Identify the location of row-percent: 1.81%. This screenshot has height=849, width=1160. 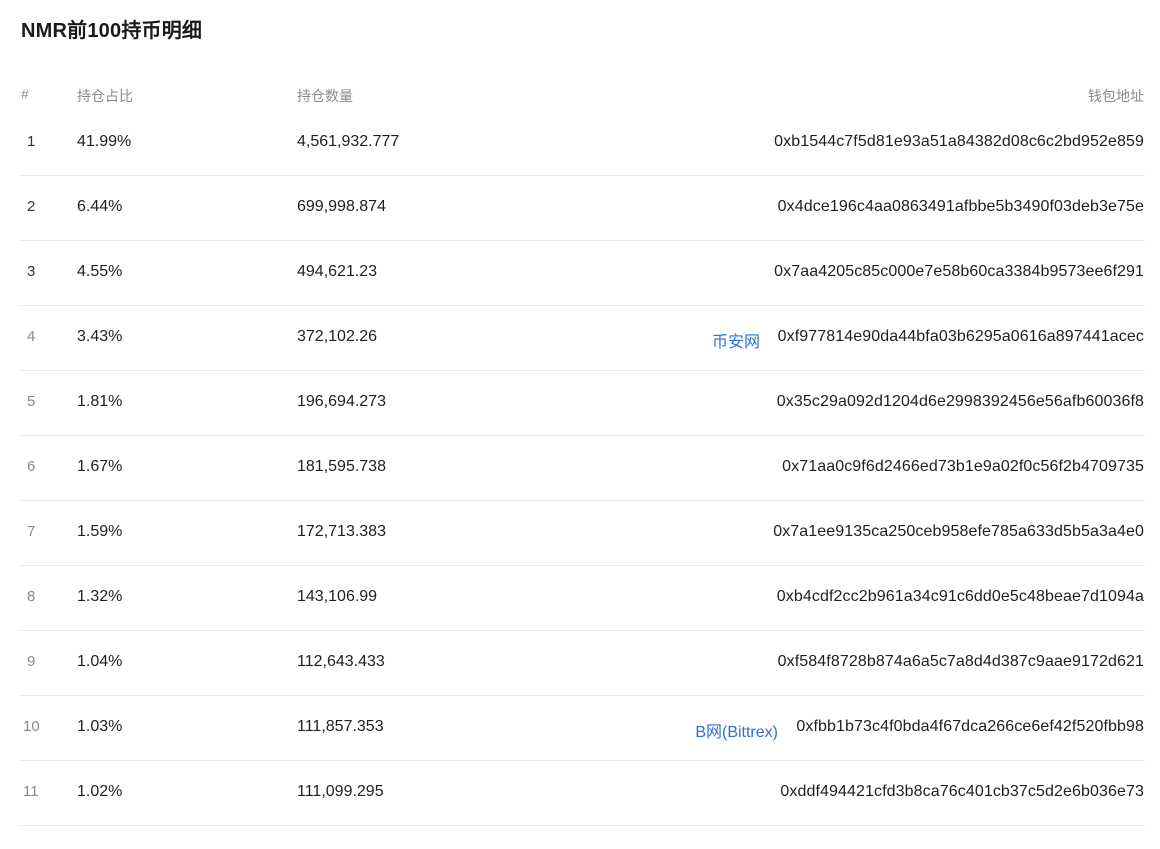
(100, 401).